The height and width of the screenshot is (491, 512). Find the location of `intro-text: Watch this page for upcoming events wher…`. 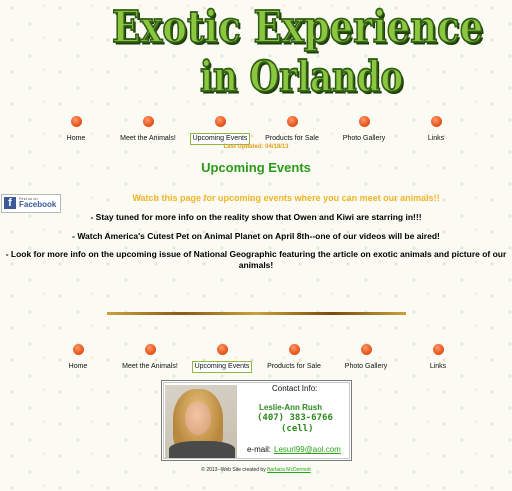

intro-text: Watch this page for upcoming events wher… is located at coordinates (286, 198).